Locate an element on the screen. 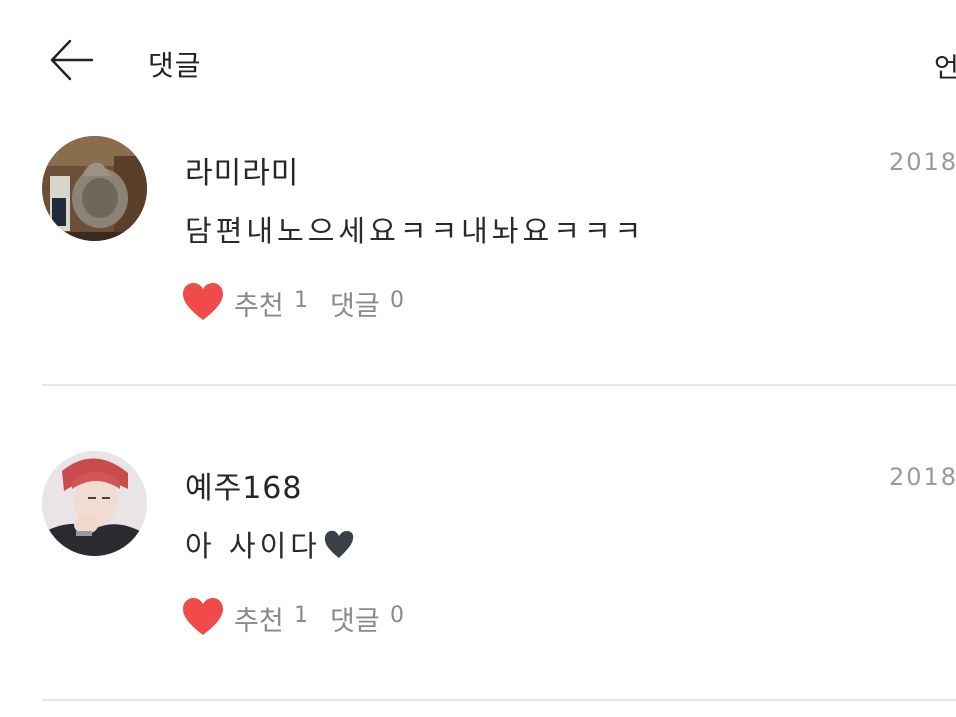 The image size is (956, 717). comment-text: 담편내노으세요ㅋㅋ내놔요ㅋㅋㅋ is located at coordinates (415, 231).